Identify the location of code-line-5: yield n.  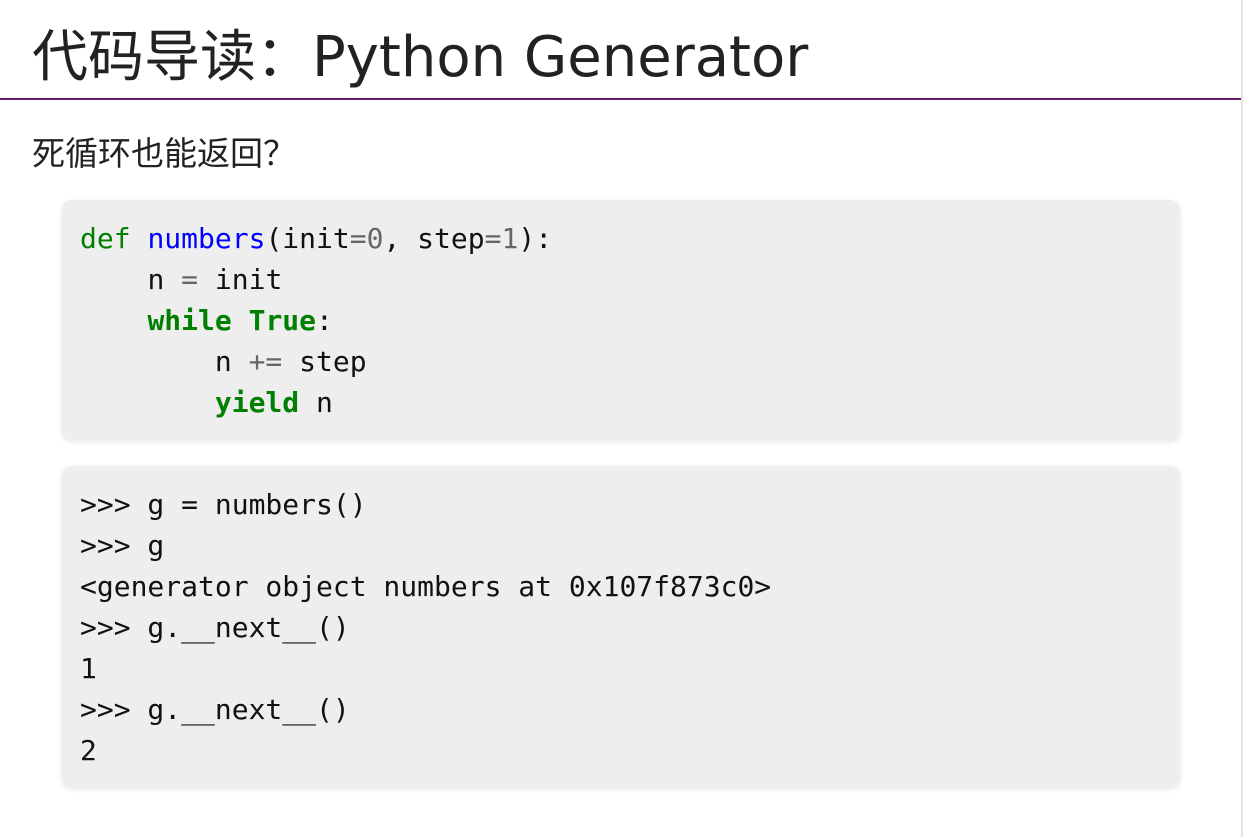
(273, 402).